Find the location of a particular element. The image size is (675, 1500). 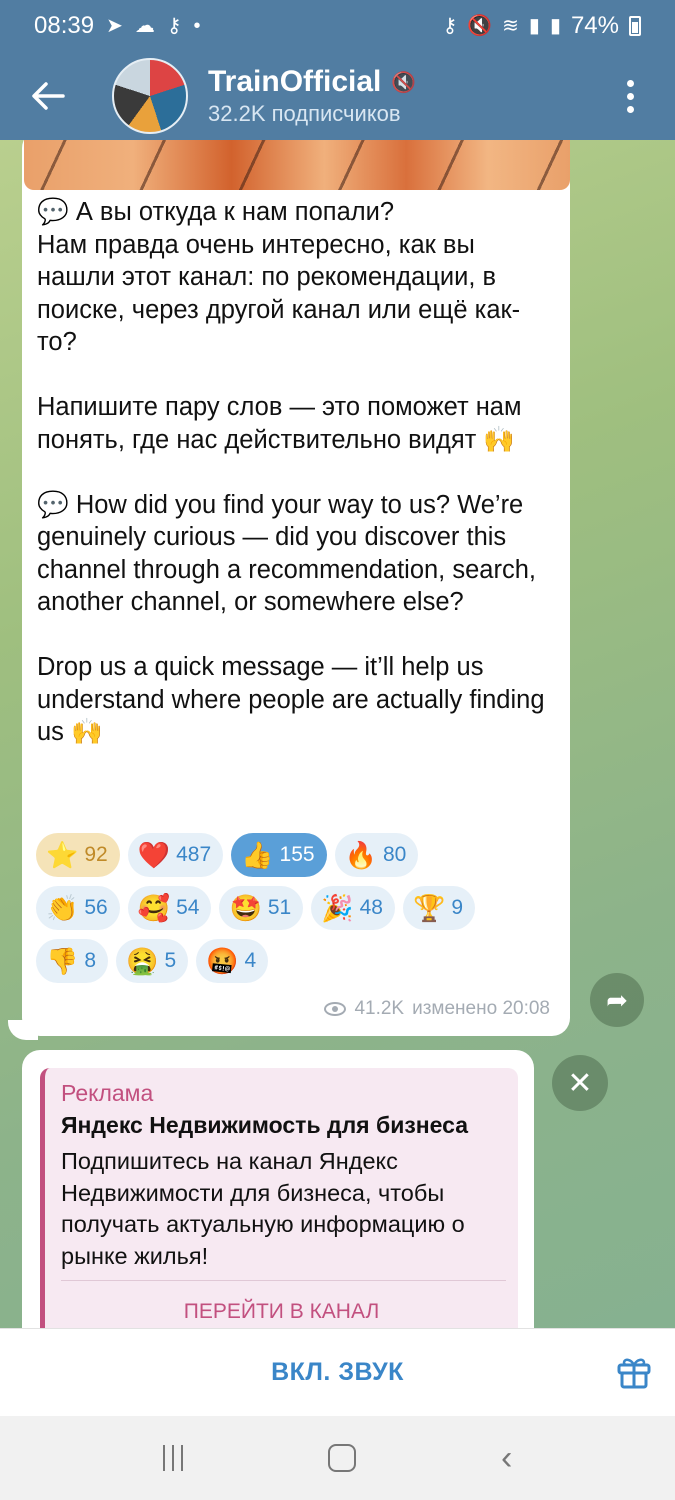

more-dots-icon is located at coordinates (630, 83).